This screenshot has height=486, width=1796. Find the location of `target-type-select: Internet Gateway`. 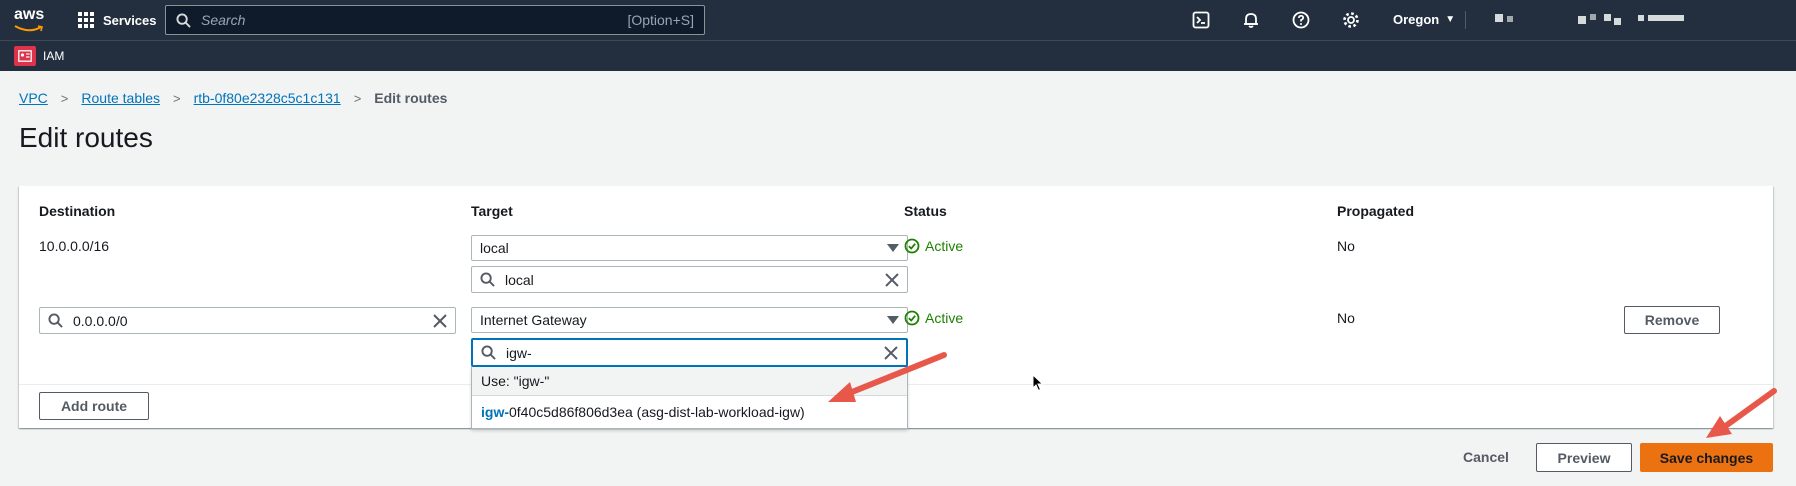

target-type-select: Internet Gateway is located at coordinates (689, 320).